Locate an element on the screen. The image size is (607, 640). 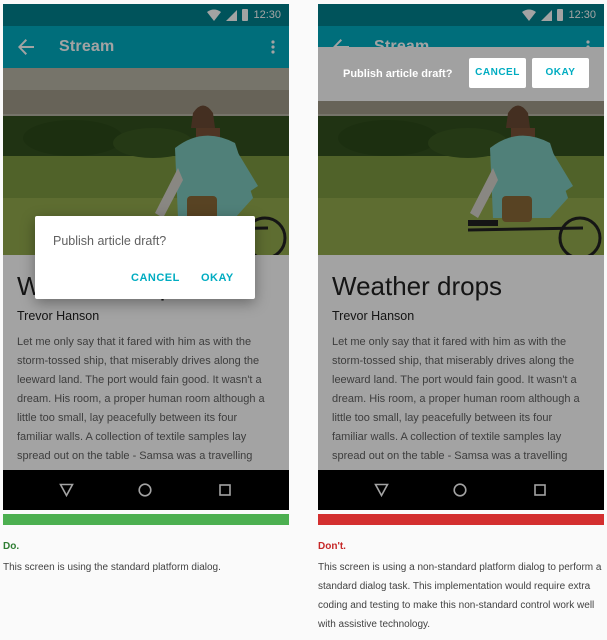
publish-dialog: Publish article draft? CANCEL OKAY is located at coordinates (145, 257).